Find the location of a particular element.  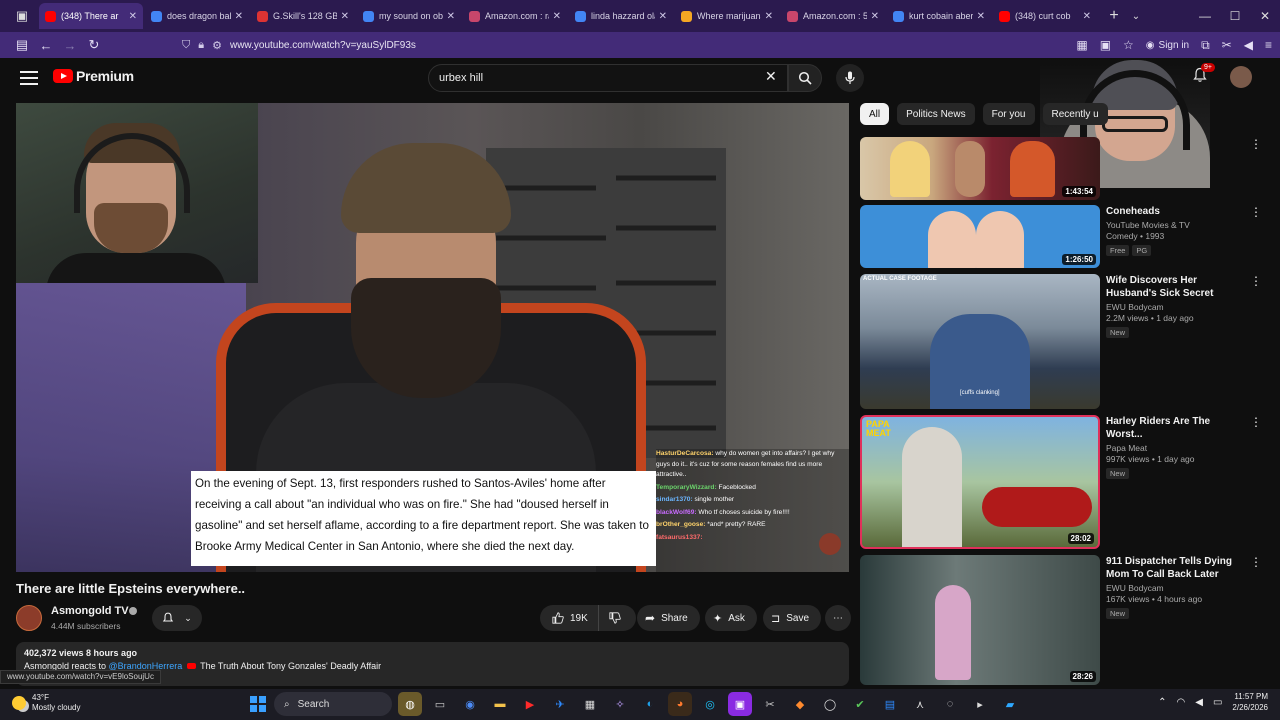

steam-icon: ◎ is located at coordinates (710, 704).